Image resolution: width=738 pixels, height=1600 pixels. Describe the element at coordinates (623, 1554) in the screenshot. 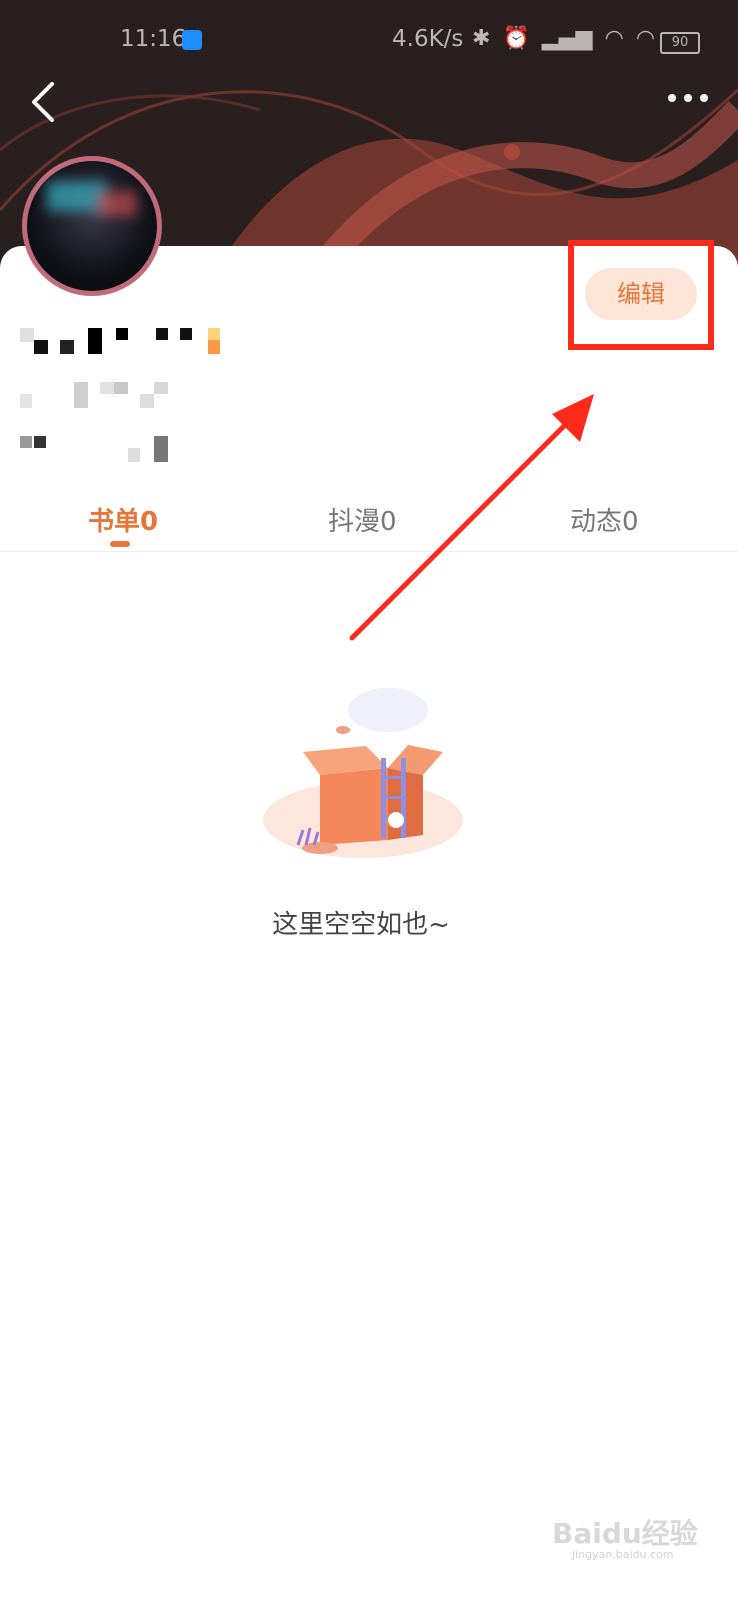

I see `watermark-url: jingyan.baidu.com` at that location.